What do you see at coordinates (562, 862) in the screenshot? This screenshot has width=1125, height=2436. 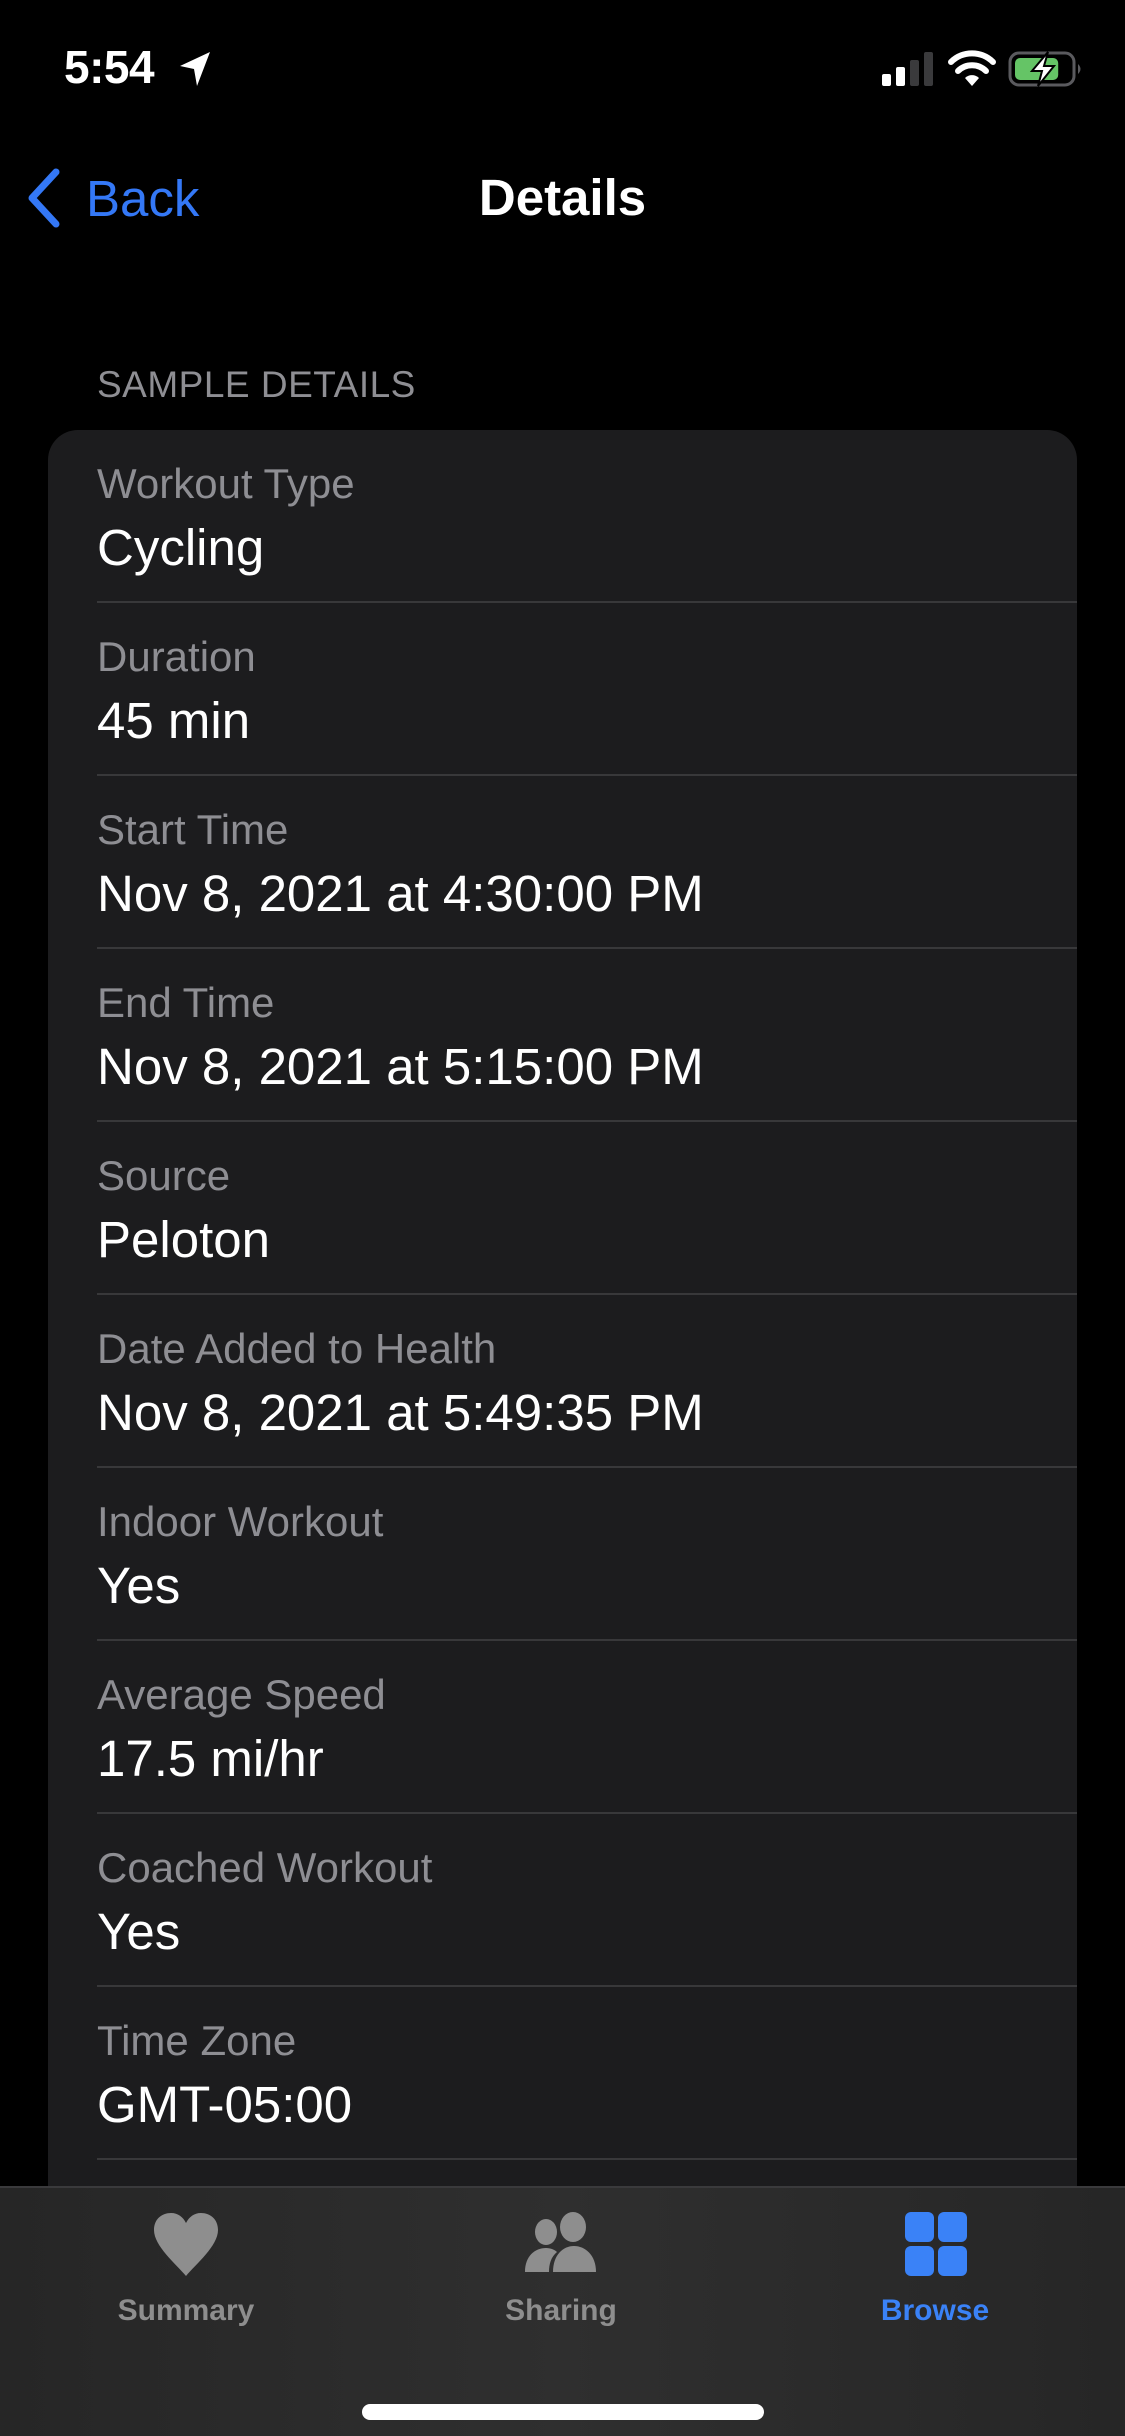 I see `detail-row-start-time: Start Time Nov 8, 2021 at 4:30:00 PM` at bounding box center [562, 862].